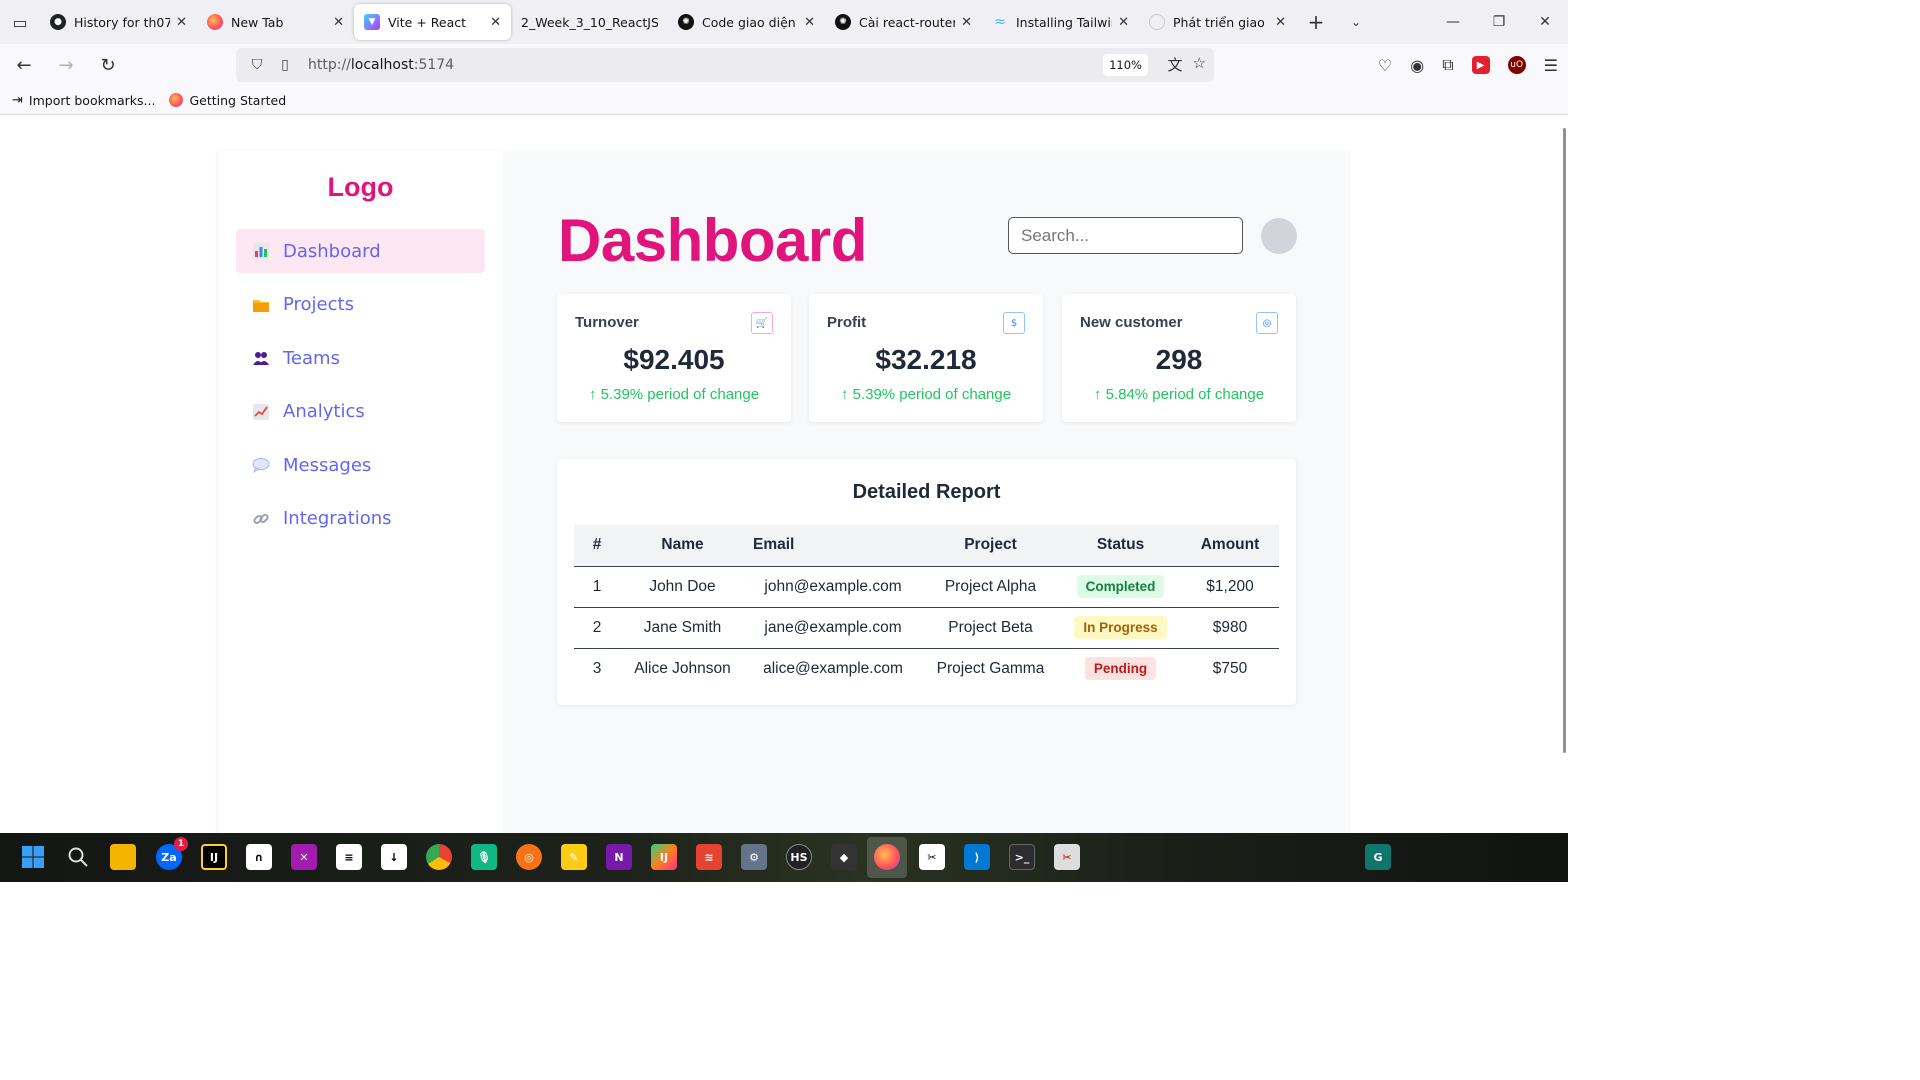 Image resolution: width=1920 pixels, height=1080 pixels. Describe the element at coordinates (903, 22) in the screenshot. I see `tab-react-router: ✺ Cài react-router-d ✕` at that location.